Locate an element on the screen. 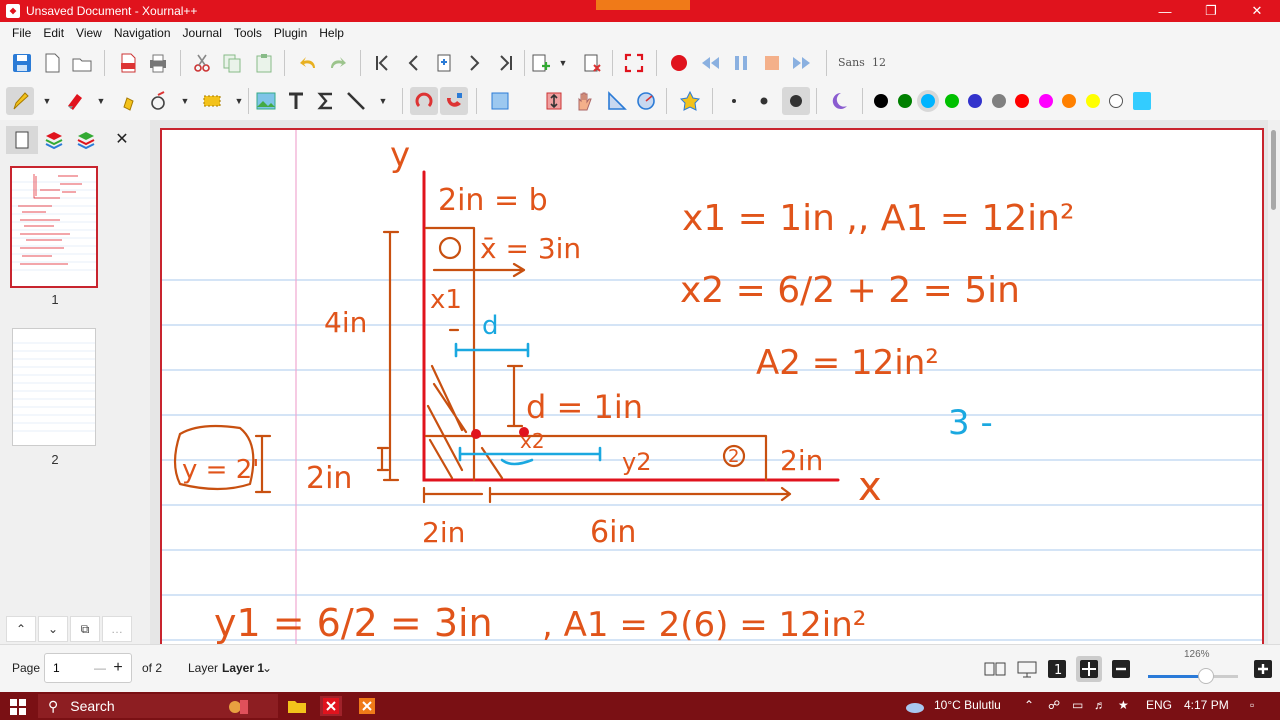  set-square-icon is located at coordinates (616, 101).